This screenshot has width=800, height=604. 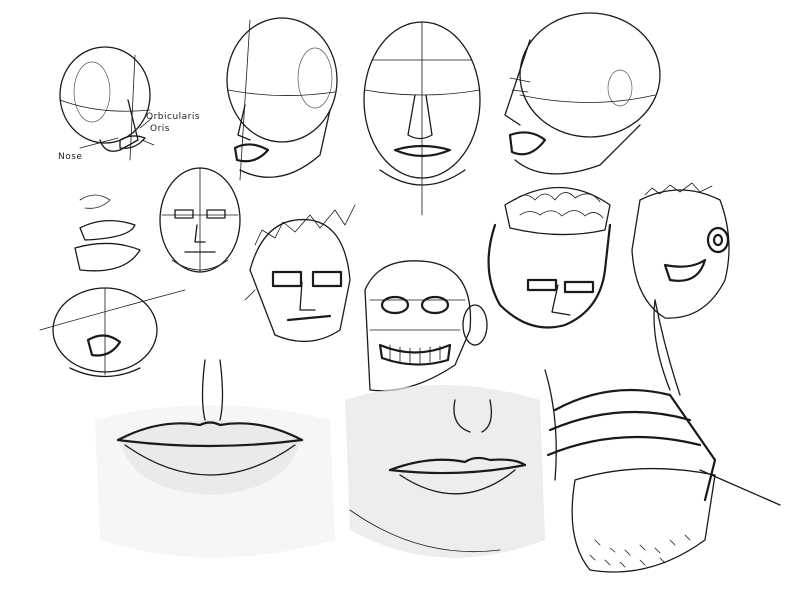 I want to click on sketch-lips-small, so click(x=107, y=233).